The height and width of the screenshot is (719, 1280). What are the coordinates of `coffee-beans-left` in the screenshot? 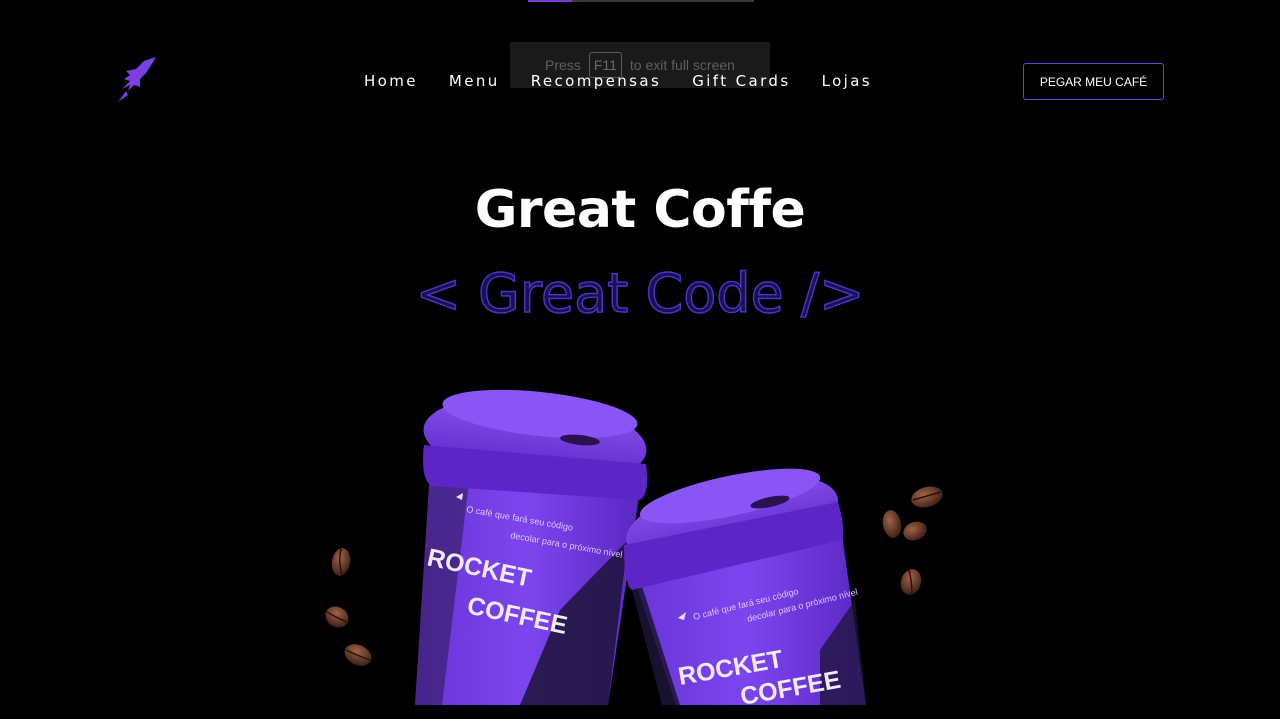 It's located at (348, 607).